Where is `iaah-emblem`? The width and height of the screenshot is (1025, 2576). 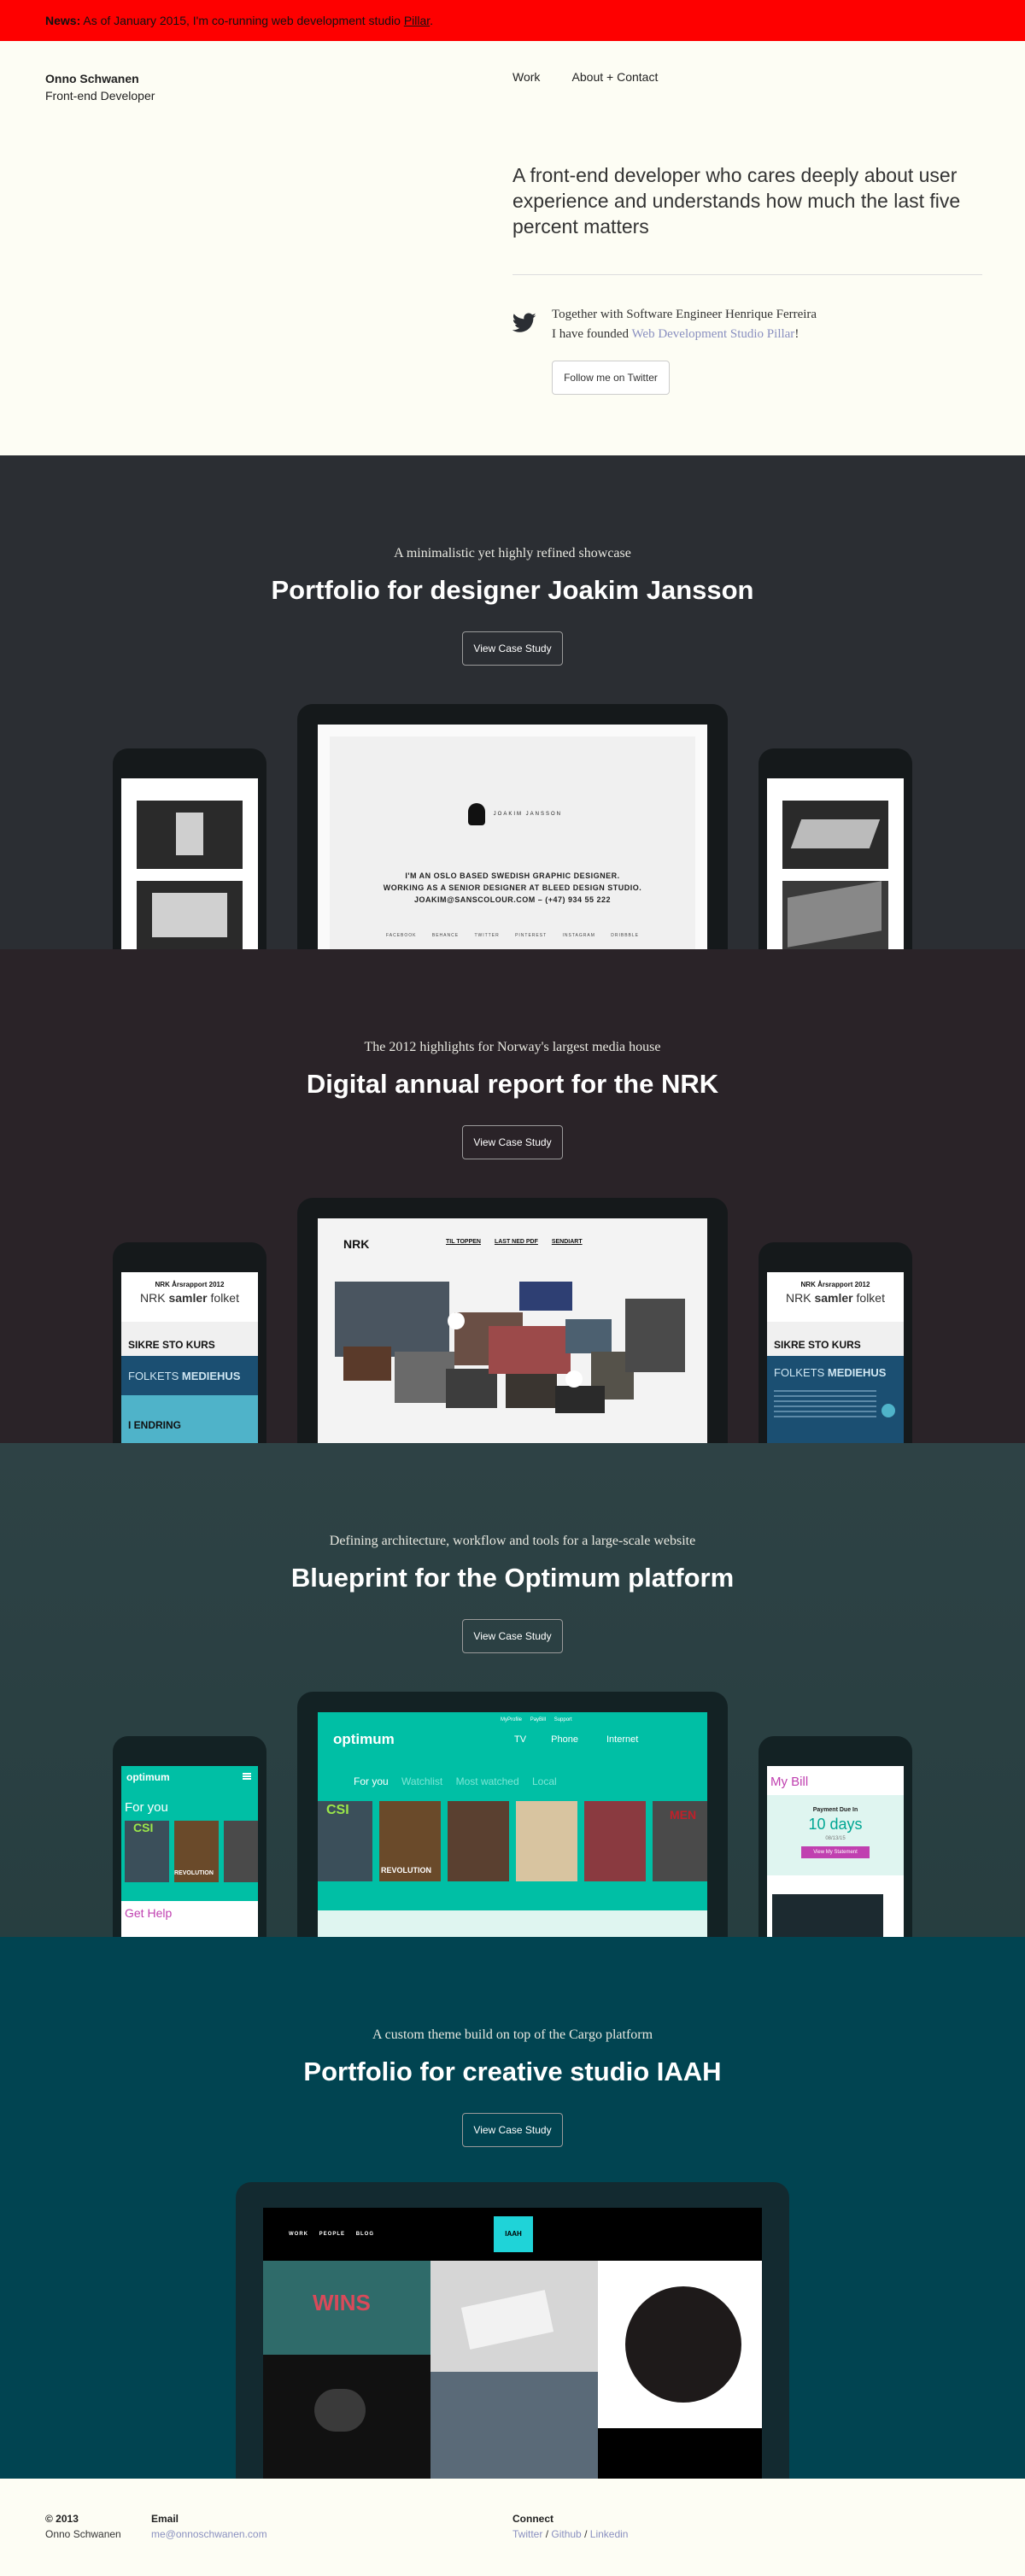
iaah-emblem is located at coordinates (683, 2344).